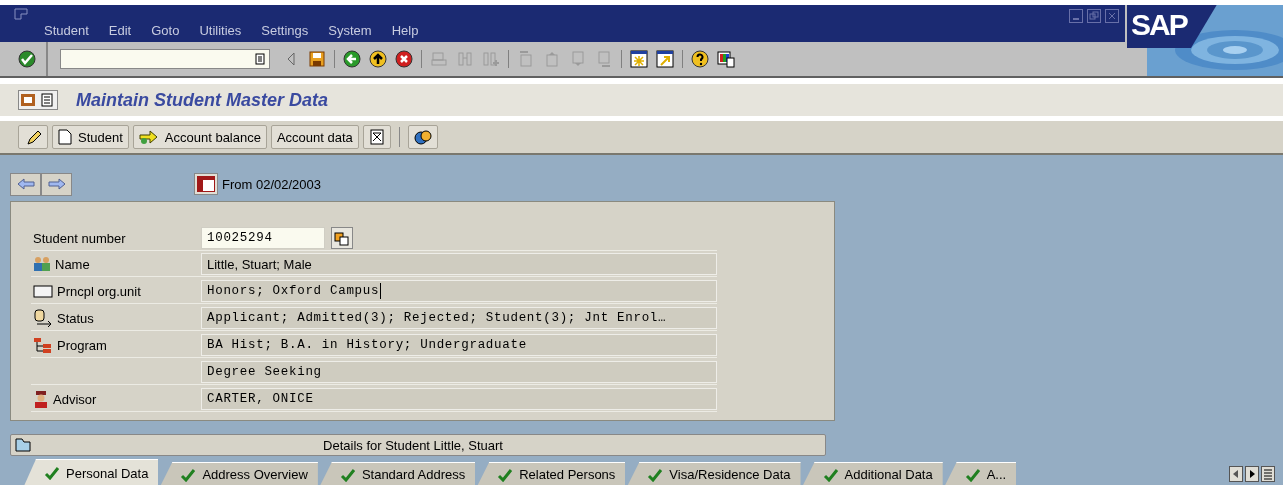 The width and height of the screenshot is (1283, 485). Describe the element at coordinates (75, 399) in the screenshot. I see `field-label: Advisor` at that location.